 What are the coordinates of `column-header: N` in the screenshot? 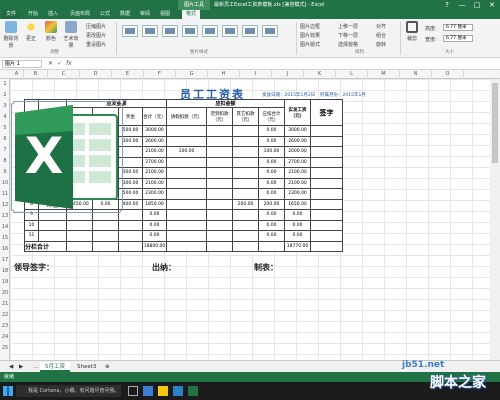 It's located at (416, 74).